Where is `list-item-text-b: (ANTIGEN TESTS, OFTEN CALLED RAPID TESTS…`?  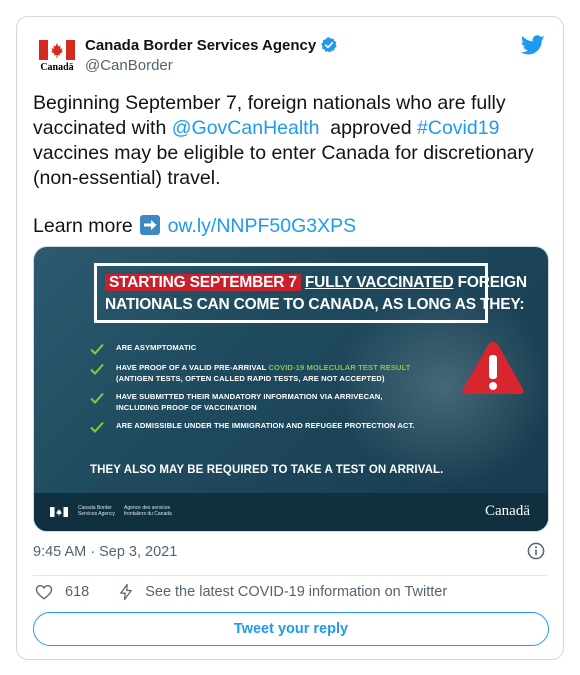
list-item-text-b: (ANTIGEN TESTS, OFTEN CALLED RAPID TESTS… is located at coordinates (250, 378).